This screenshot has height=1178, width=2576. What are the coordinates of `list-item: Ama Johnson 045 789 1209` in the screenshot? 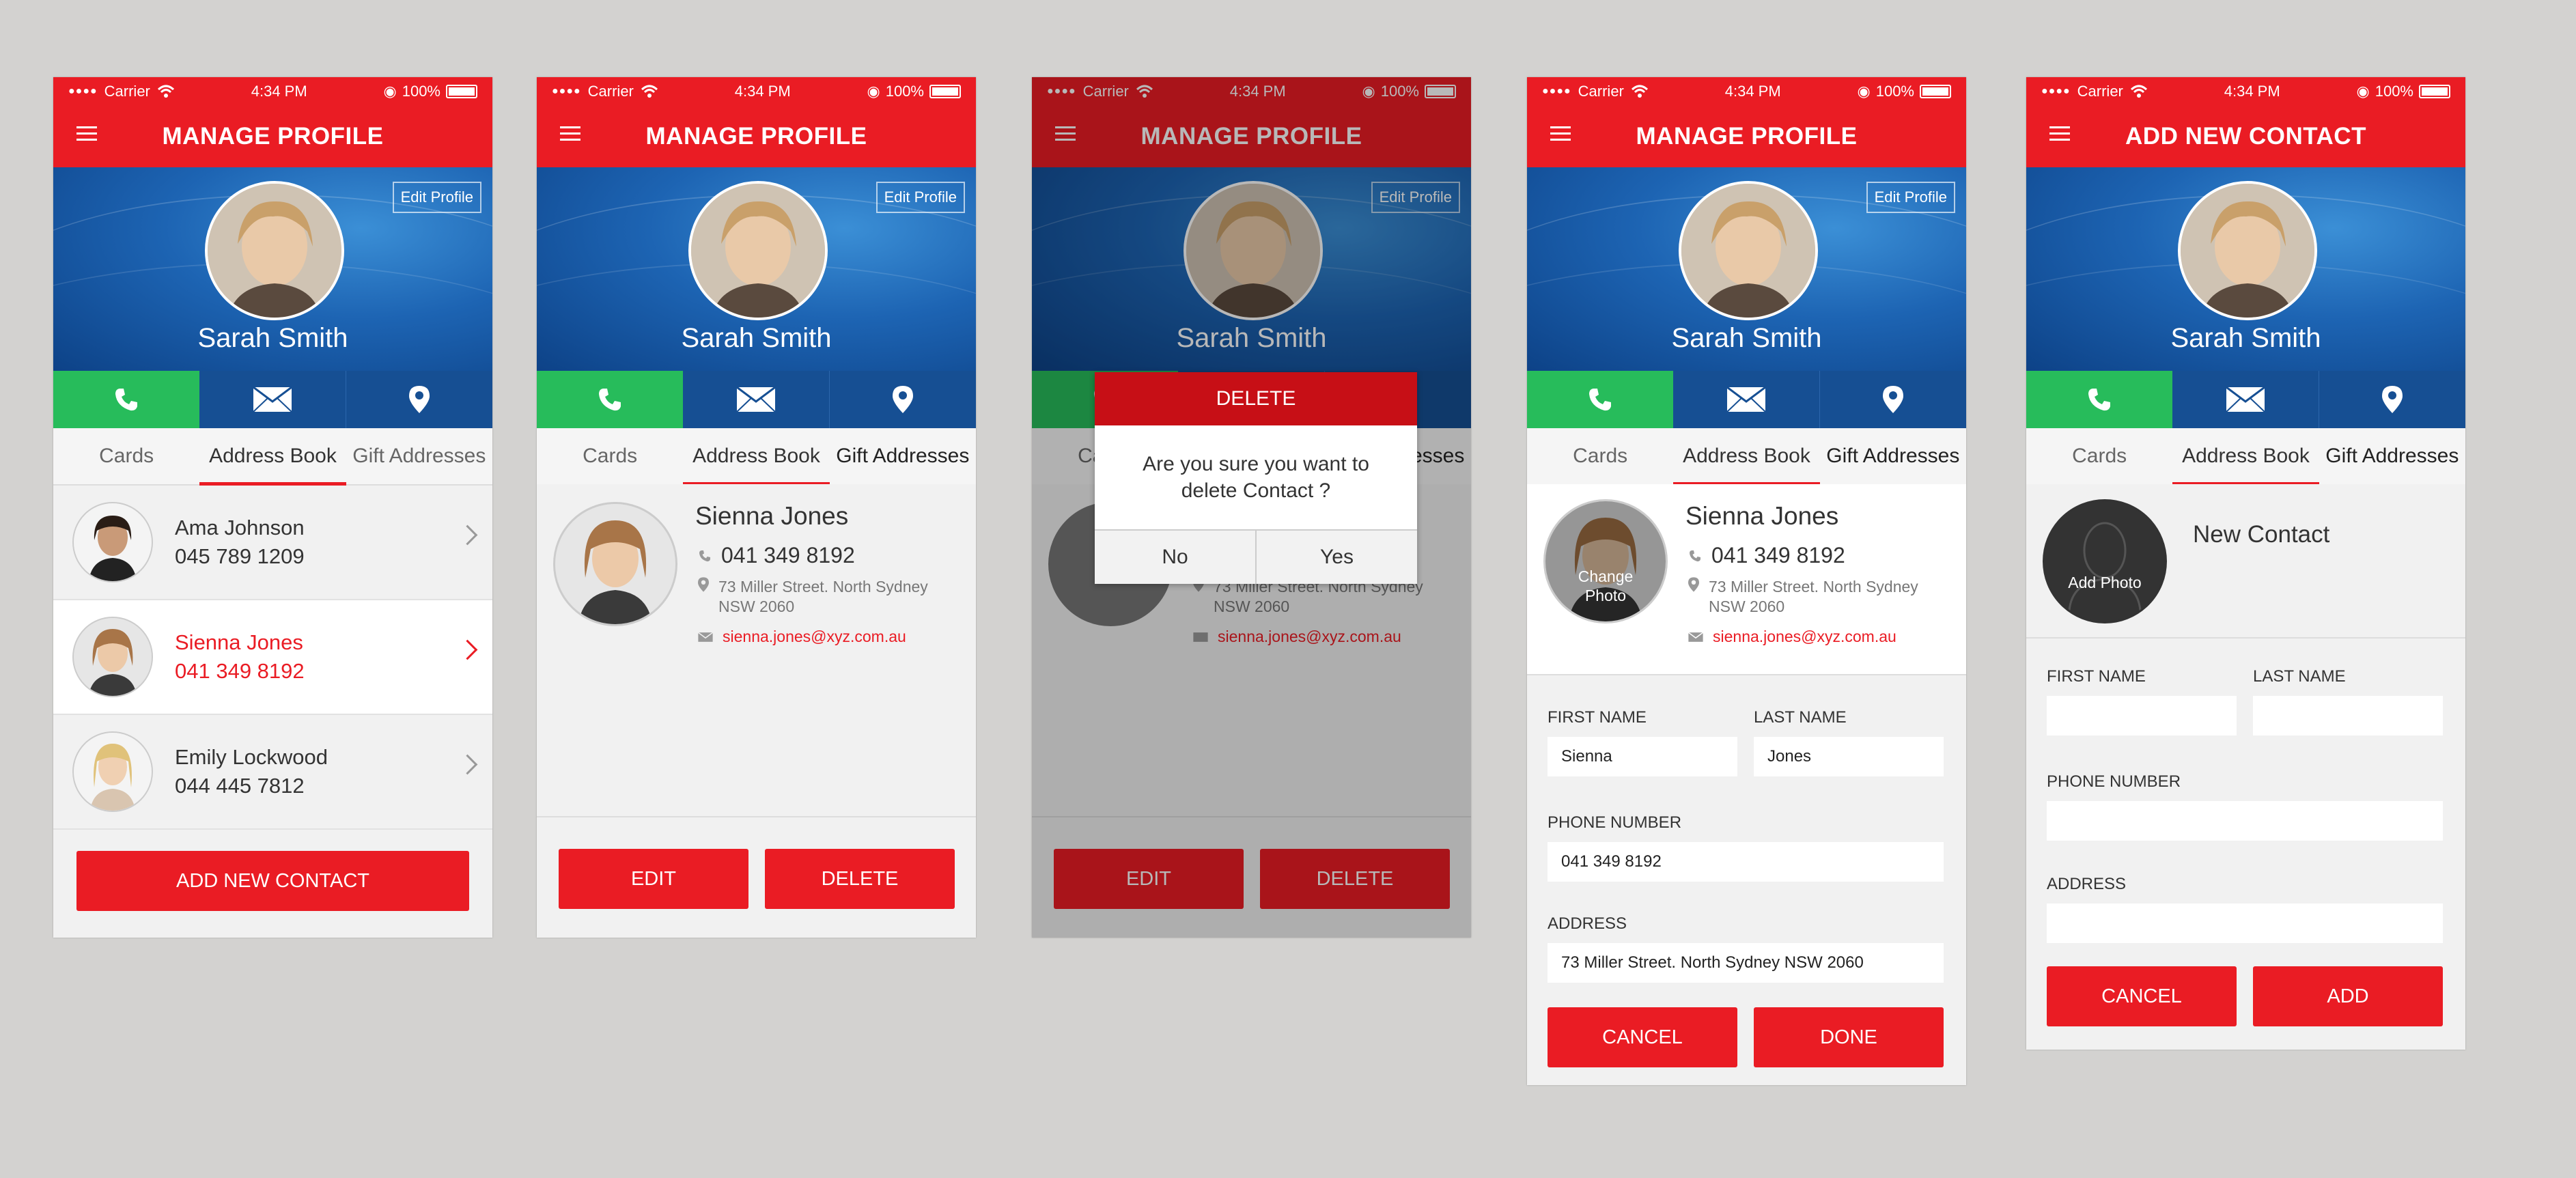 It's located at (272, 543).